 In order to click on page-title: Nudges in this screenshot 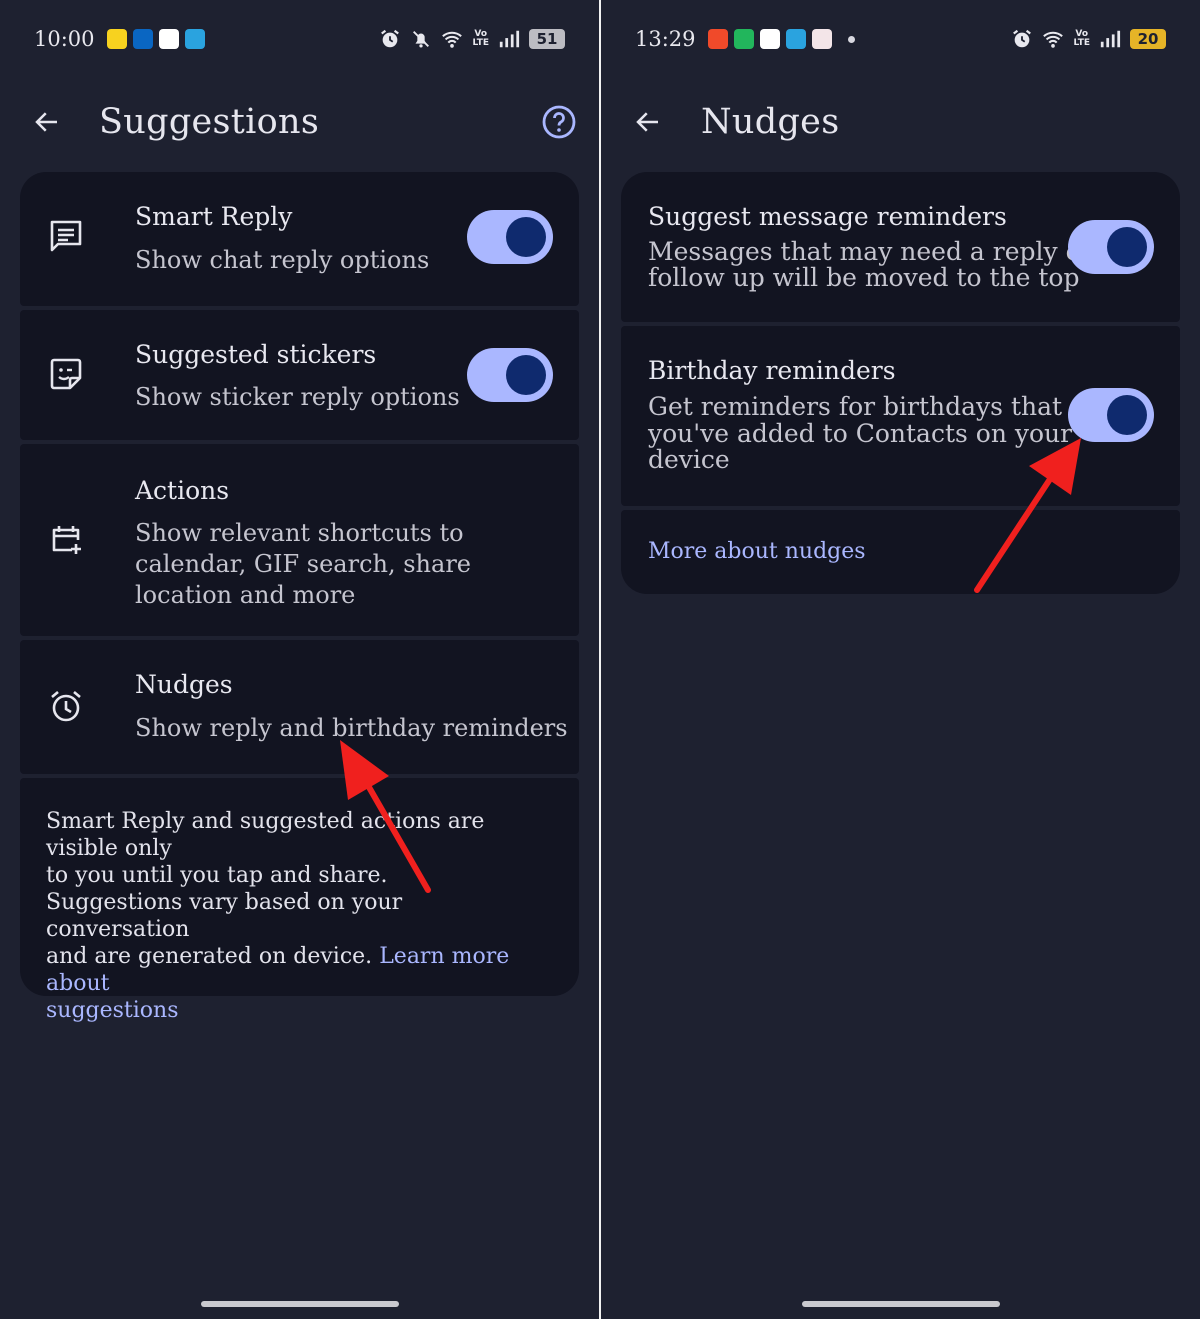, I will do `click(770, 122)`.